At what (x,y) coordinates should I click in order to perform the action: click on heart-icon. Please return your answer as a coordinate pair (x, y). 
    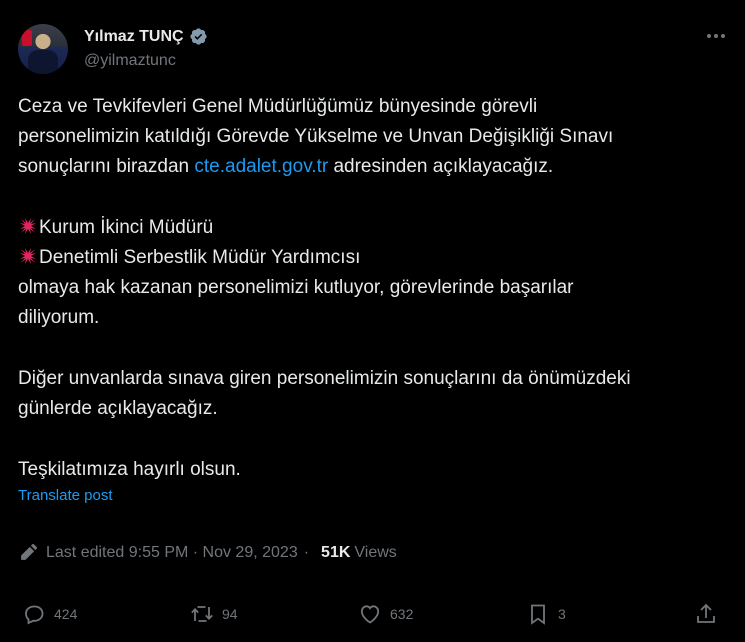
    Looking at the image, I should click on (370, 614).